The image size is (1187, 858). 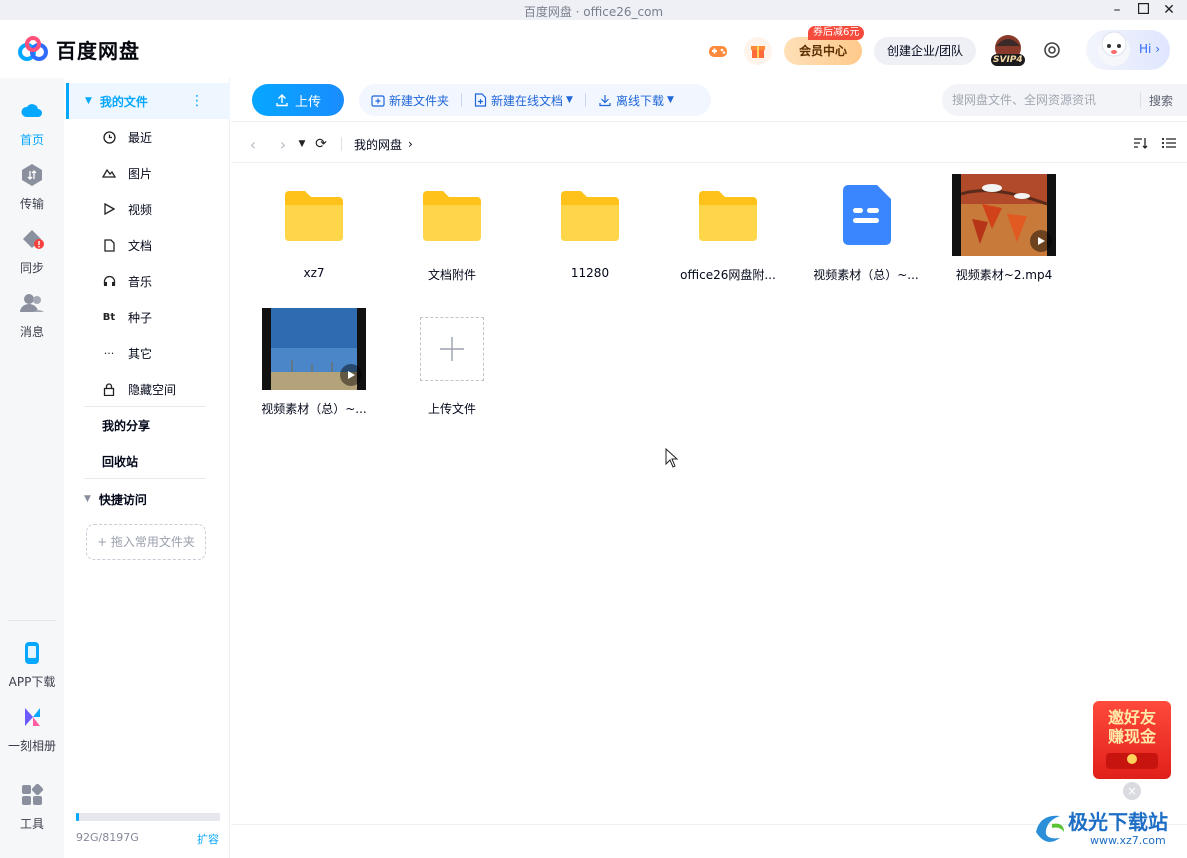 What do you see at coordinates (410, 144) in the screenshot?
I see `breadcrumb-chevron-icon: ›` at bounding box center [410, 144].